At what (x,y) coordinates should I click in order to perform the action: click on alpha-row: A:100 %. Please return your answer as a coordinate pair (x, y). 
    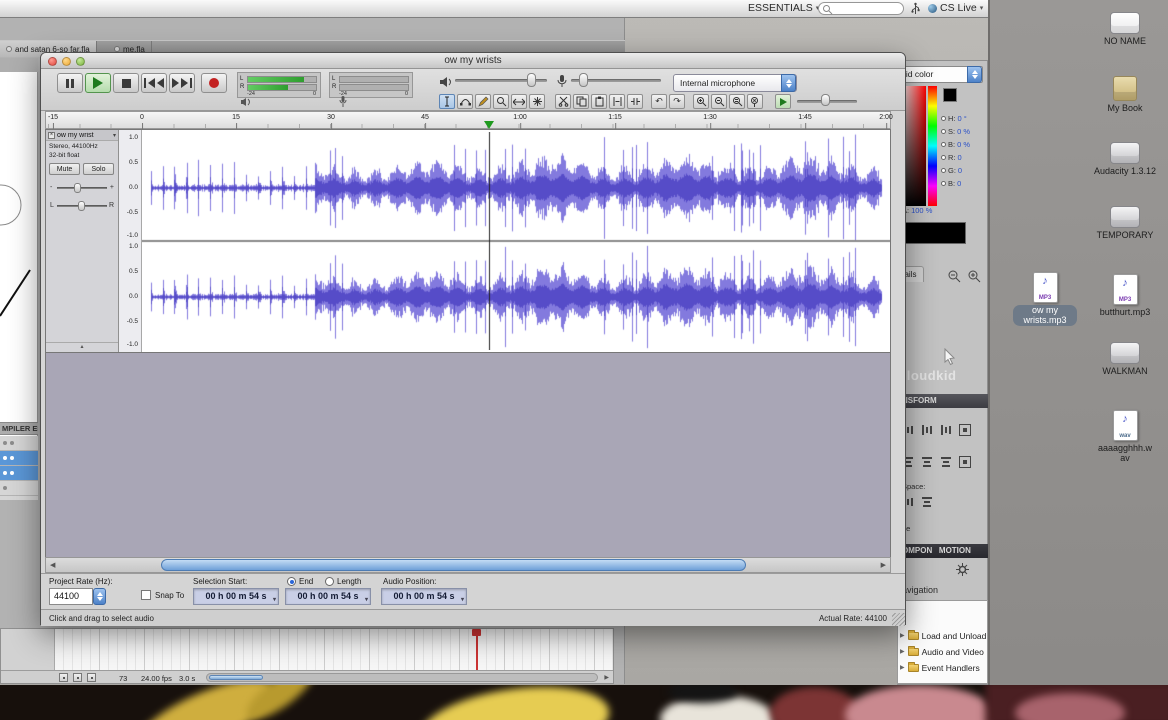
    Looking at the image, I should click on (917, 210).